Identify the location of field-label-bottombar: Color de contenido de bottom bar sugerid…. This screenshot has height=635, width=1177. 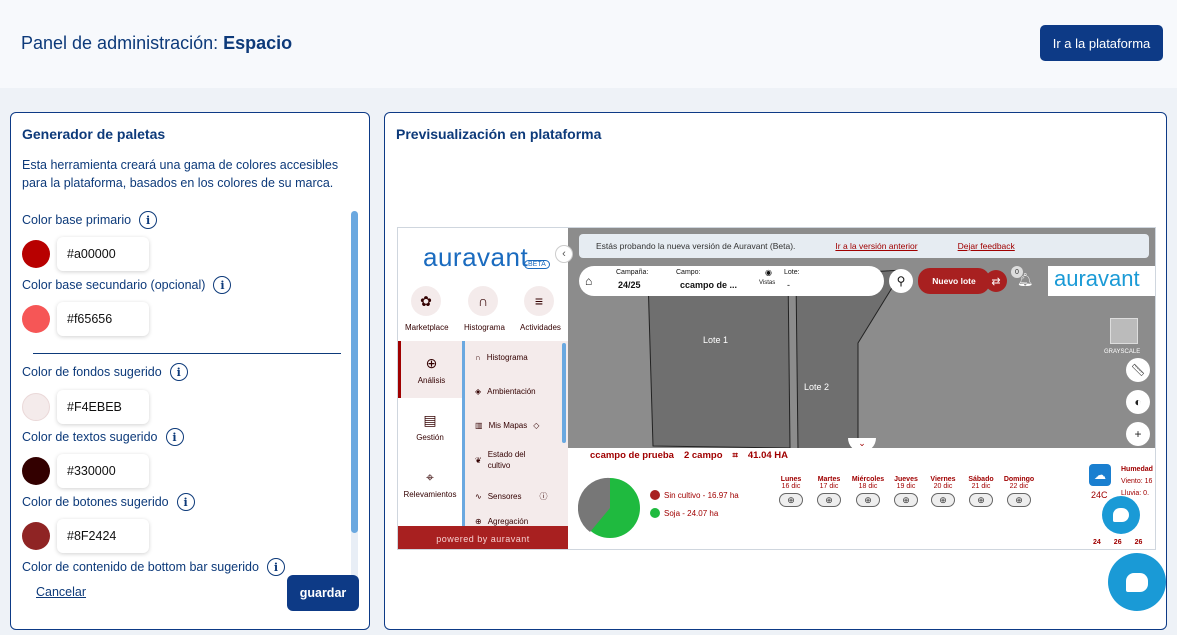
(153, 567).